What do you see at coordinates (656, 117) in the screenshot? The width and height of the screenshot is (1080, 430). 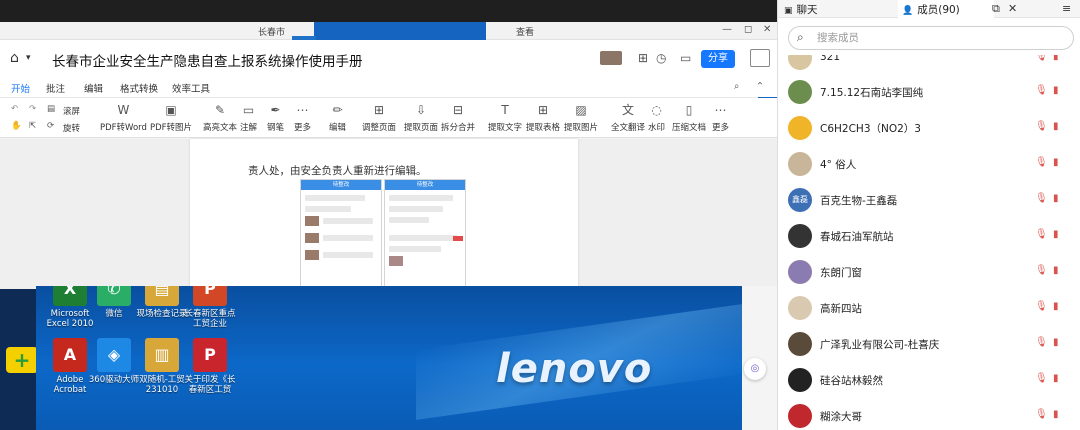 I see `watermark-button: ◌ 水印` at bounding box center [656, 117].